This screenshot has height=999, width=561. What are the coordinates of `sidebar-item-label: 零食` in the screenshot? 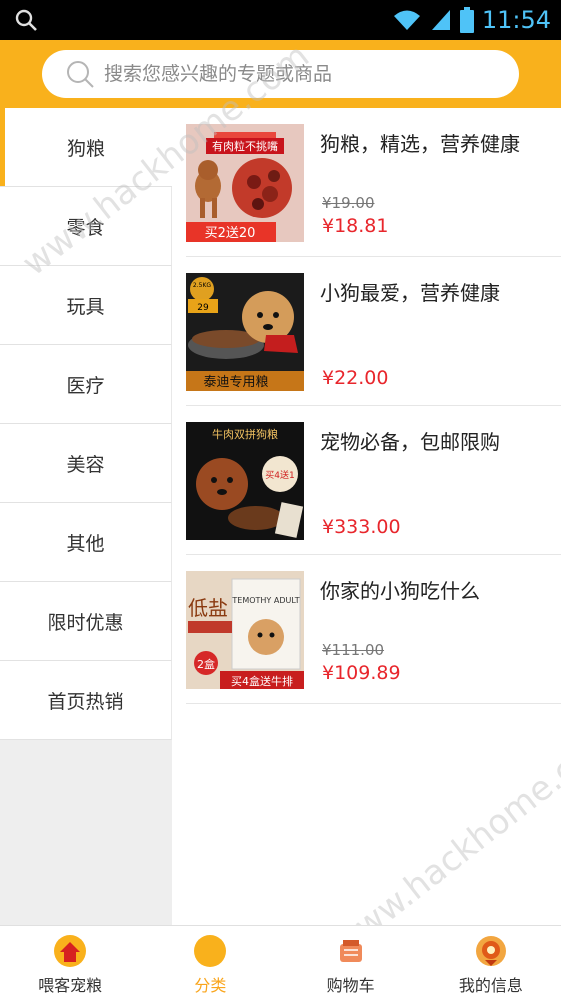 It's located at (85, 227).